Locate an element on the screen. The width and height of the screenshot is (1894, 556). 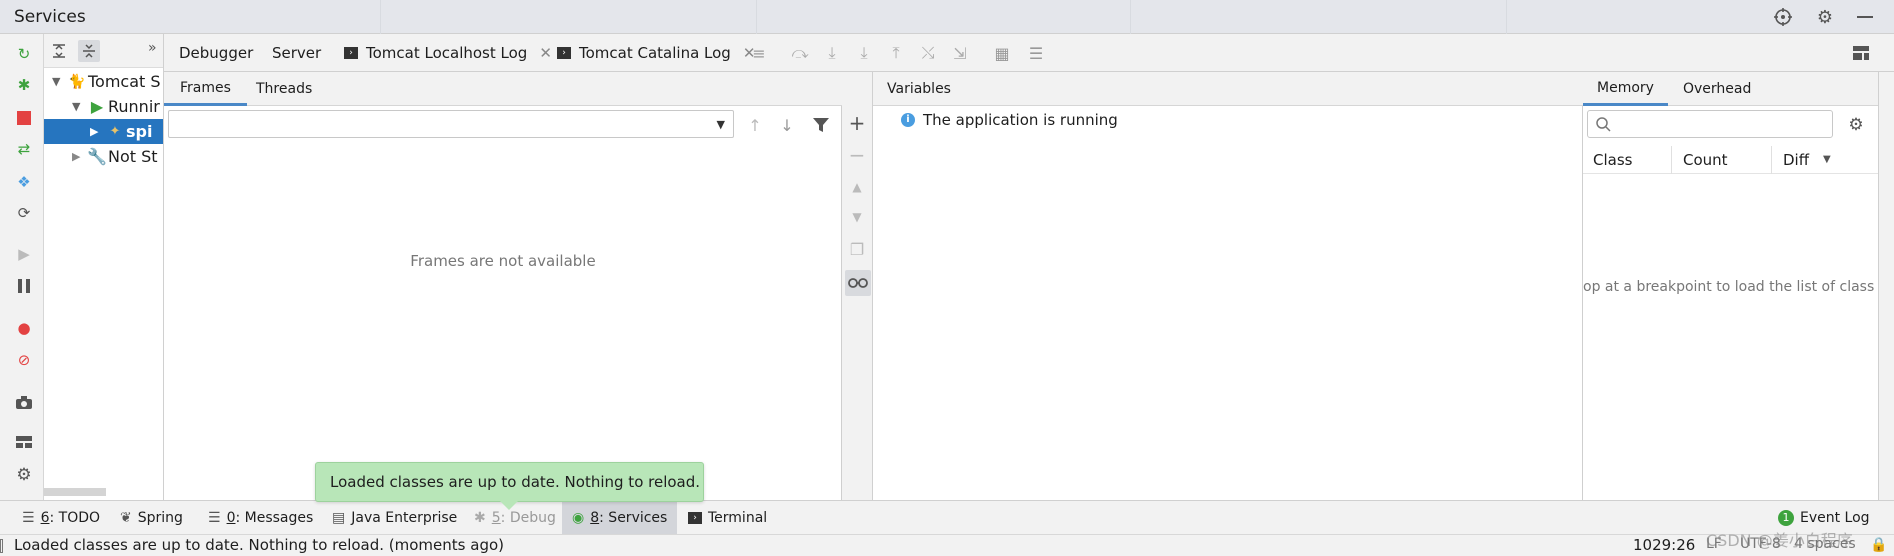
col-count: Count is located at coordinates (1705, 160).